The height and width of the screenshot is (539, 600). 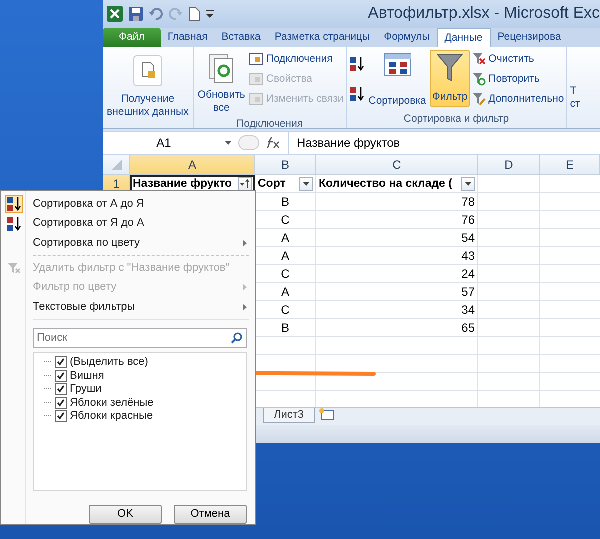 What do you see at coordinates (397, 165) in the screenshot?
I see `column-header: C` at bounding box center [397, 165].